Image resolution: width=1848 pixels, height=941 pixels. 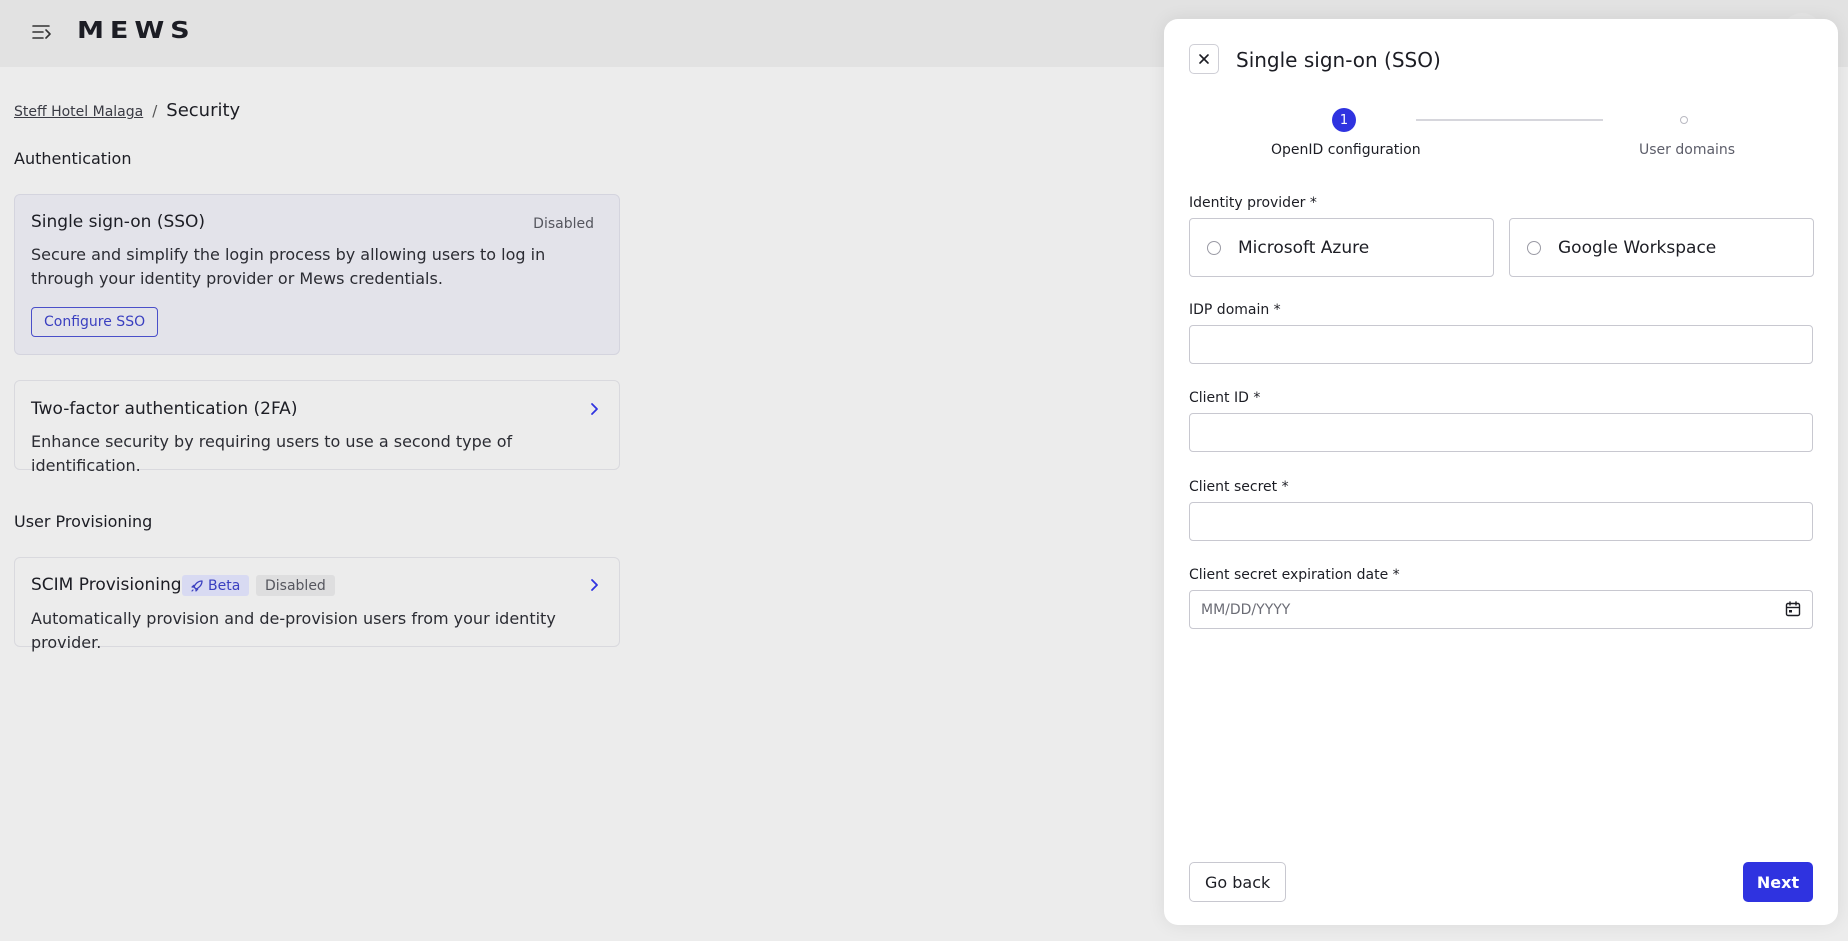 I want to click on identity-provider-label: Identity provider *, so click(x=1253, y=203).